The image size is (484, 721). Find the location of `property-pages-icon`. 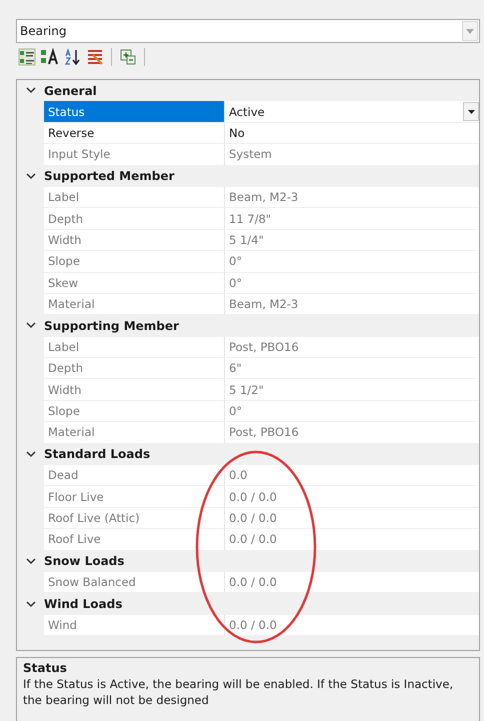

property-pages-icon is located at coordinates (95, 57).